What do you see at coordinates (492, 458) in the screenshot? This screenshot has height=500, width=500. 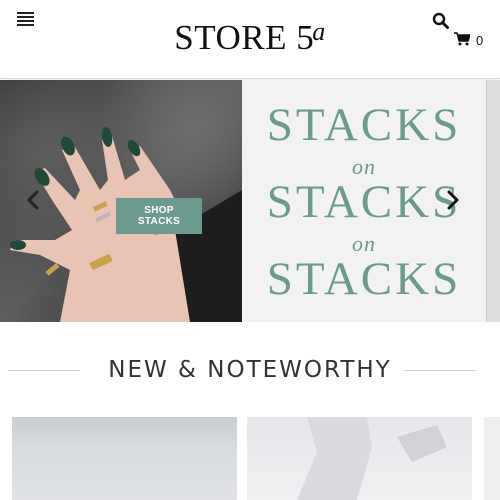 I see `product-tile-peek` at bounding box center [492, 458].